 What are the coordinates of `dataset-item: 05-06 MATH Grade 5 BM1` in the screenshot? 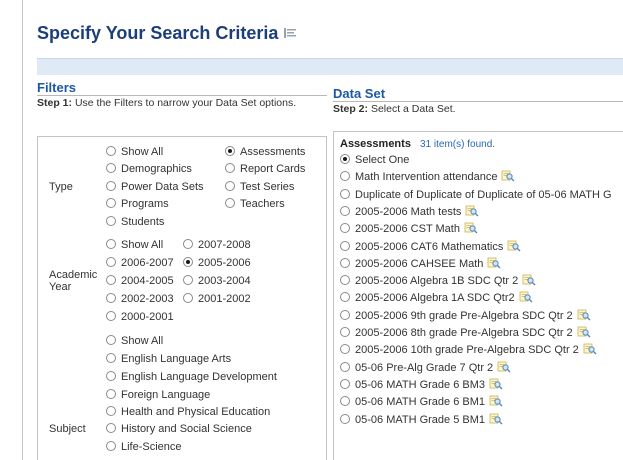 It's located at (421, 420).